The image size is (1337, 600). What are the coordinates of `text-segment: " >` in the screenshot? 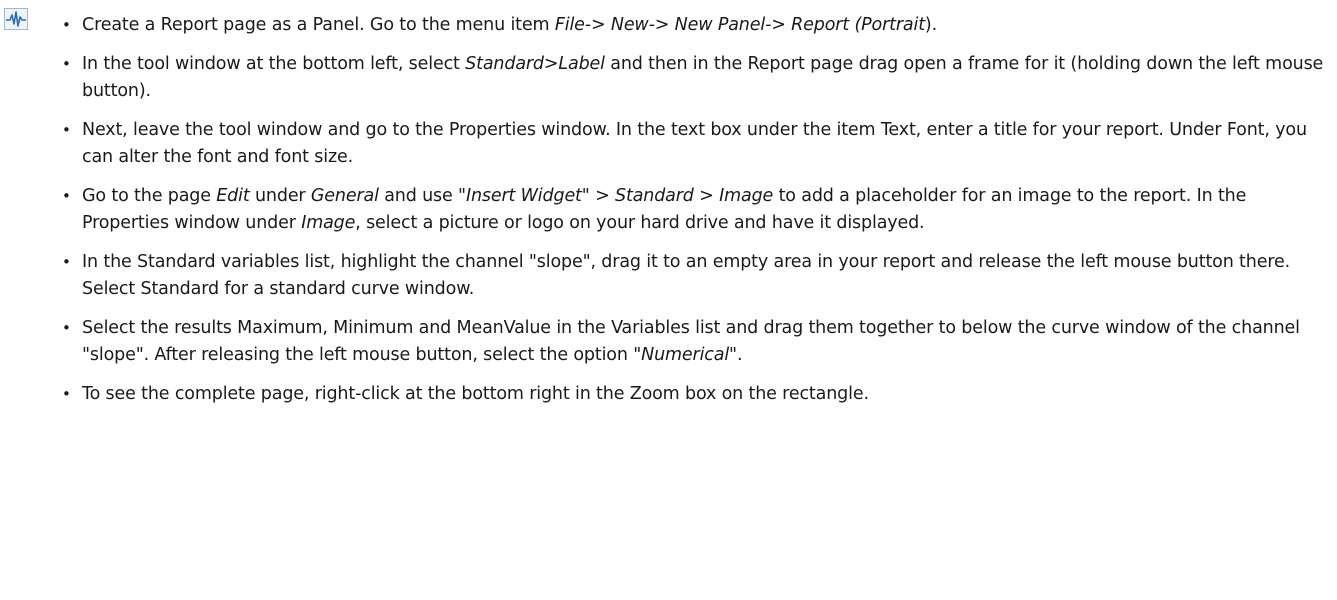 It's located at (598, 196).